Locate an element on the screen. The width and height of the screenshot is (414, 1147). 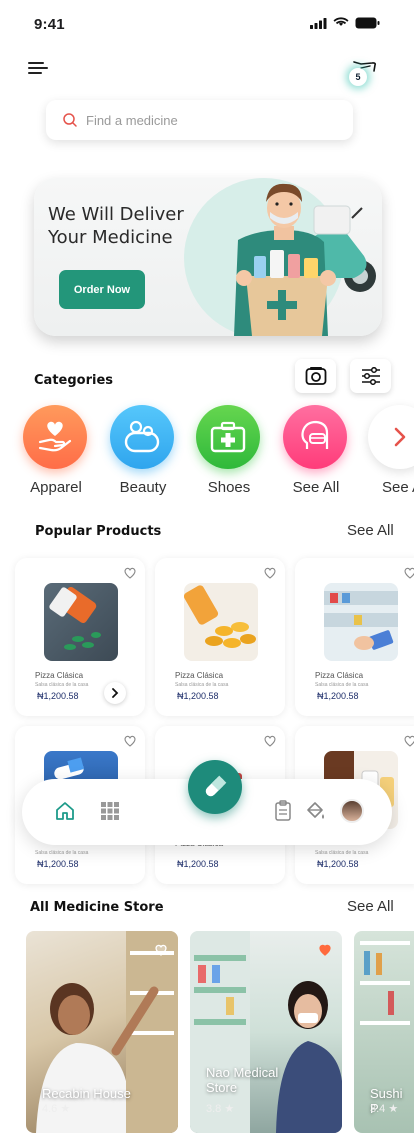
hand-heart-icon is located at coordinates (55, 436).